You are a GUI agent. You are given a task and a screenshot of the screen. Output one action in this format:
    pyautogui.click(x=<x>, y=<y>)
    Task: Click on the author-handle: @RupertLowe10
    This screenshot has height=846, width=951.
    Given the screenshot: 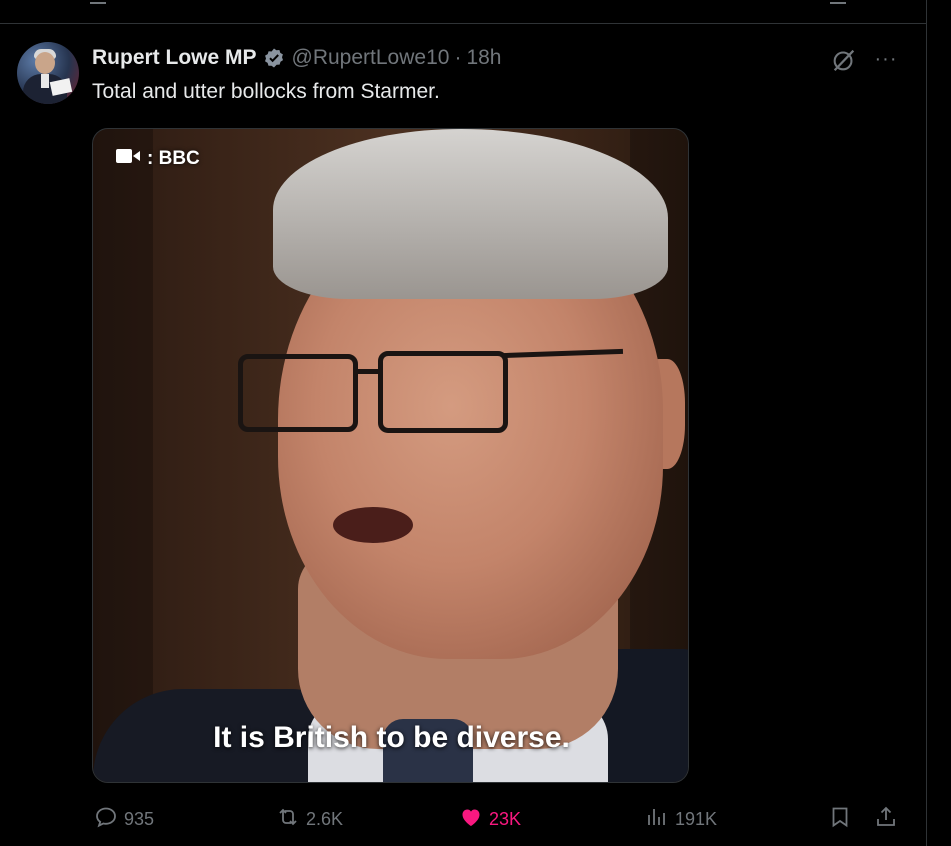 What is the action you would take?
    pyautogui.click(x=371, y=58)
    